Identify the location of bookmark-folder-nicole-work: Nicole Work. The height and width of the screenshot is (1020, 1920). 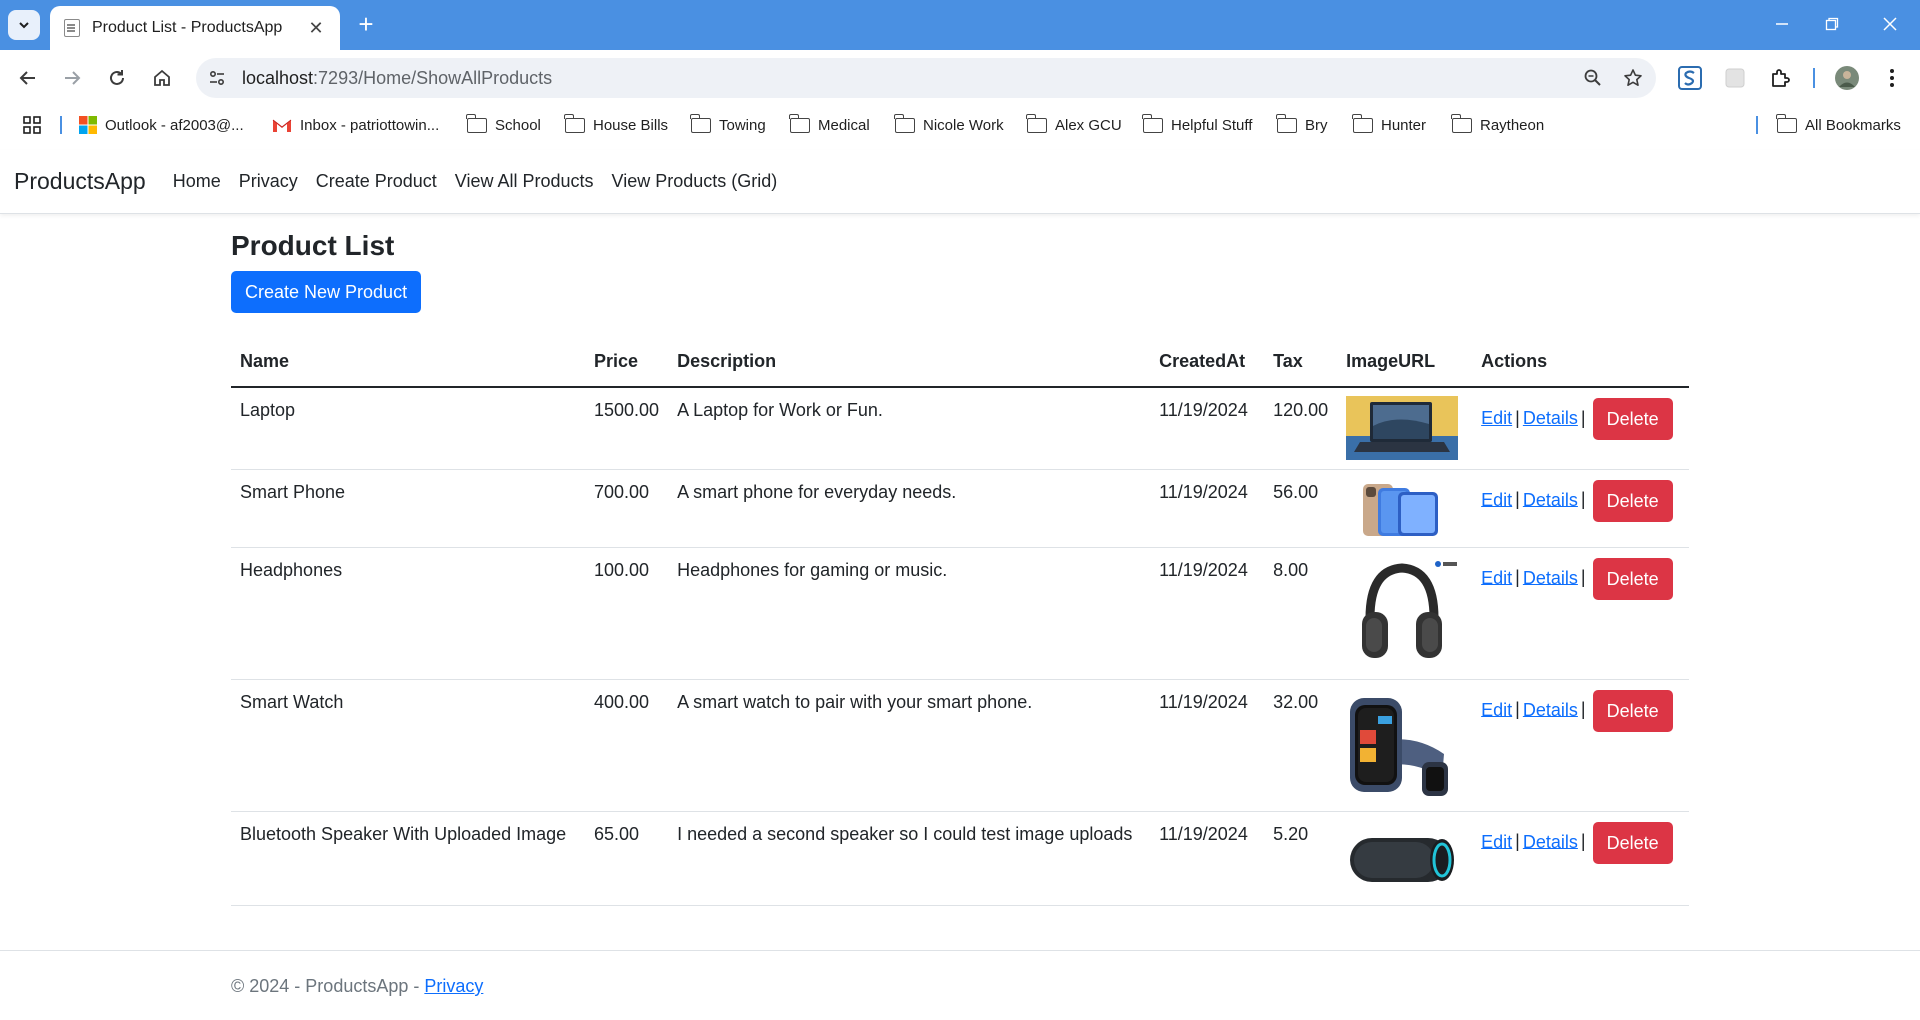
(949, 124).